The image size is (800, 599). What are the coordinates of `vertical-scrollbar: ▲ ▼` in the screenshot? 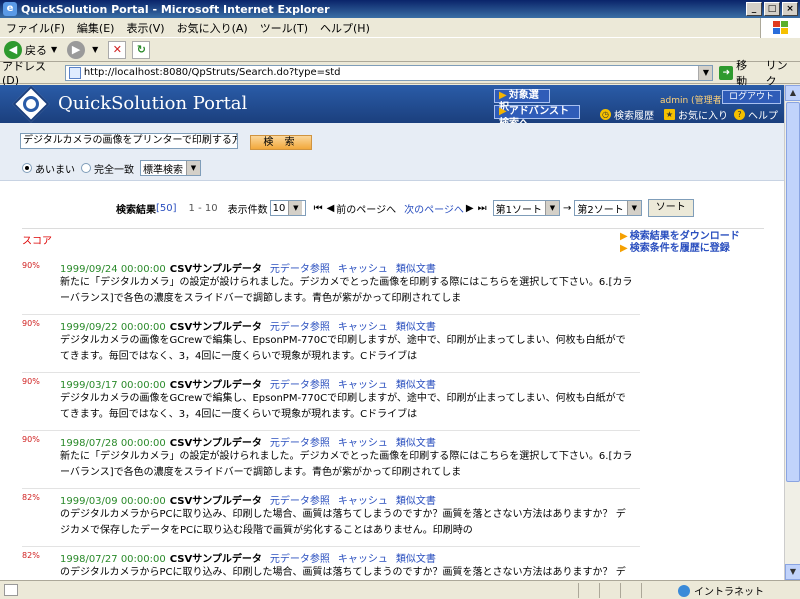 It's located at (792, 332).